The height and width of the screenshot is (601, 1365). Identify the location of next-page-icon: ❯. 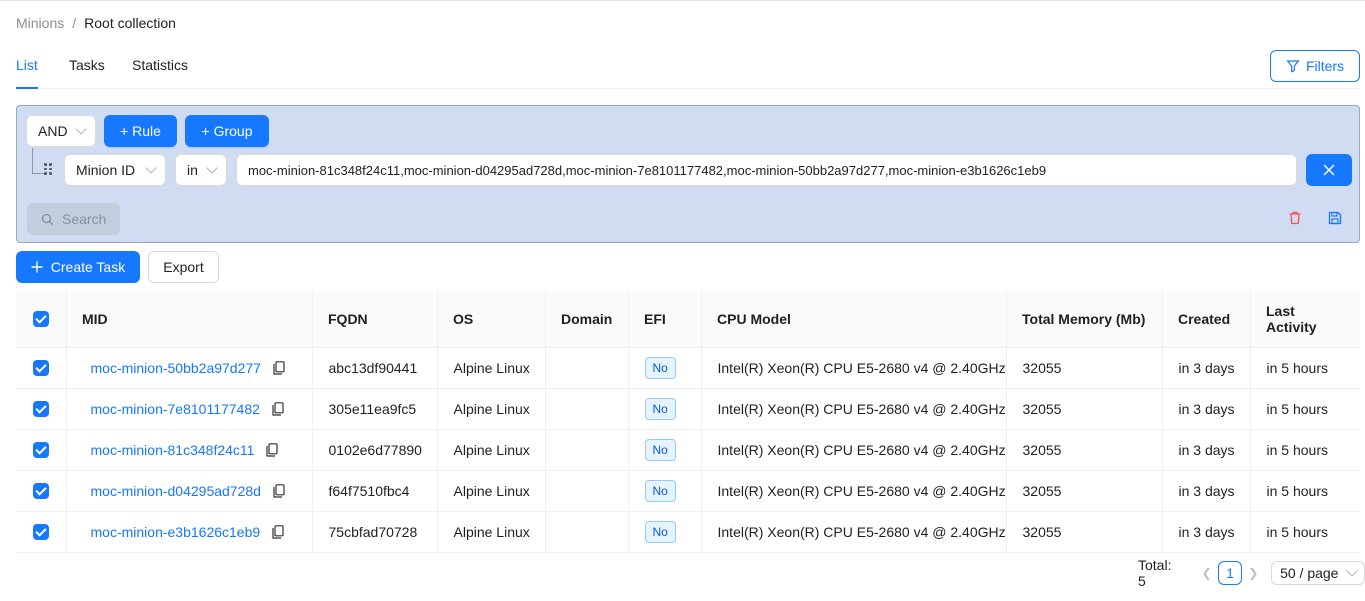
(1253, 573).